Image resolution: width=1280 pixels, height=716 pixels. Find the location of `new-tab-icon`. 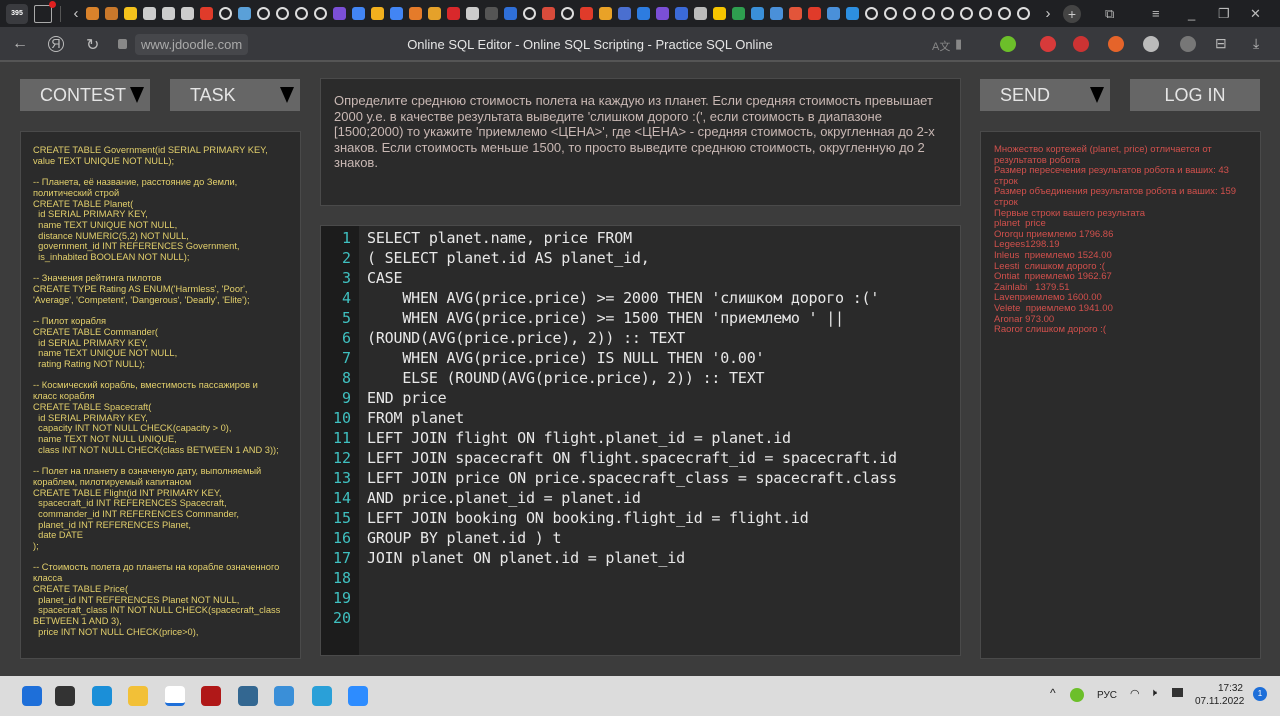

new-tab-icon is located at coordinates (45, 11).